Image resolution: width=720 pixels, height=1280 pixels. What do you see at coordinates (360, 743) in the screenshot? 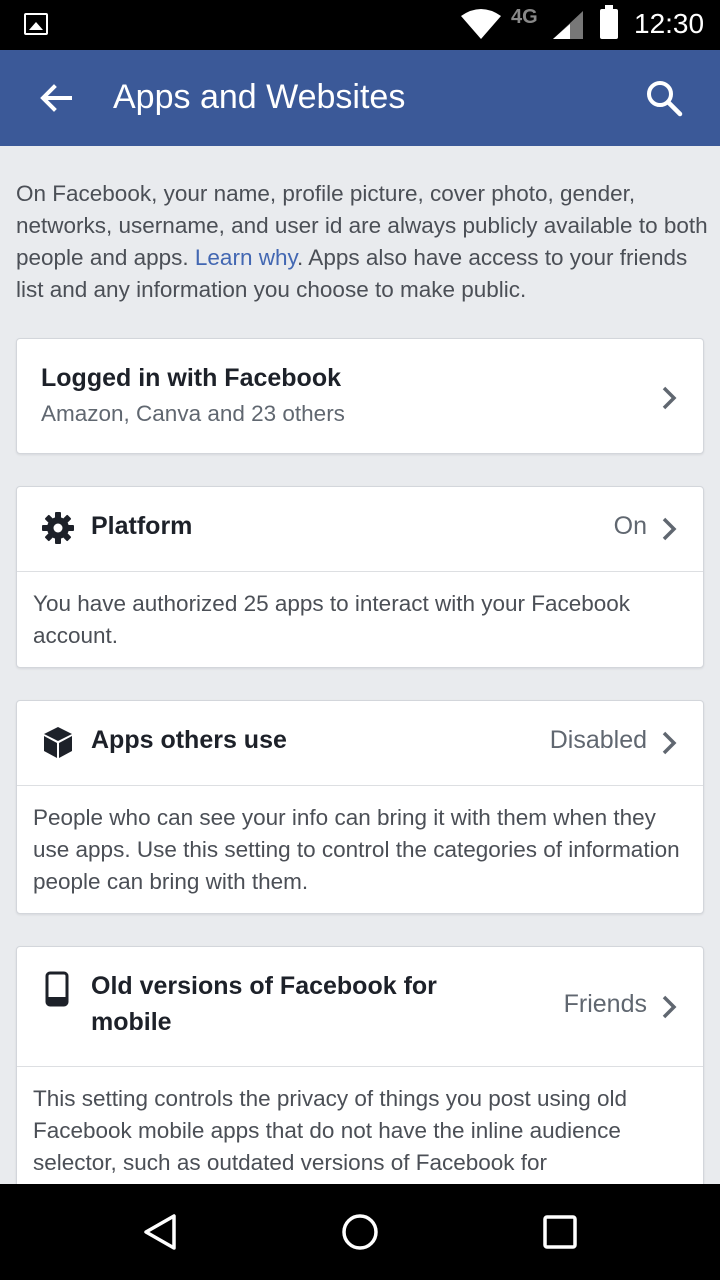
I see `apps-others-use-row: Apps others use Disabled` at bounding box center [360, 743].